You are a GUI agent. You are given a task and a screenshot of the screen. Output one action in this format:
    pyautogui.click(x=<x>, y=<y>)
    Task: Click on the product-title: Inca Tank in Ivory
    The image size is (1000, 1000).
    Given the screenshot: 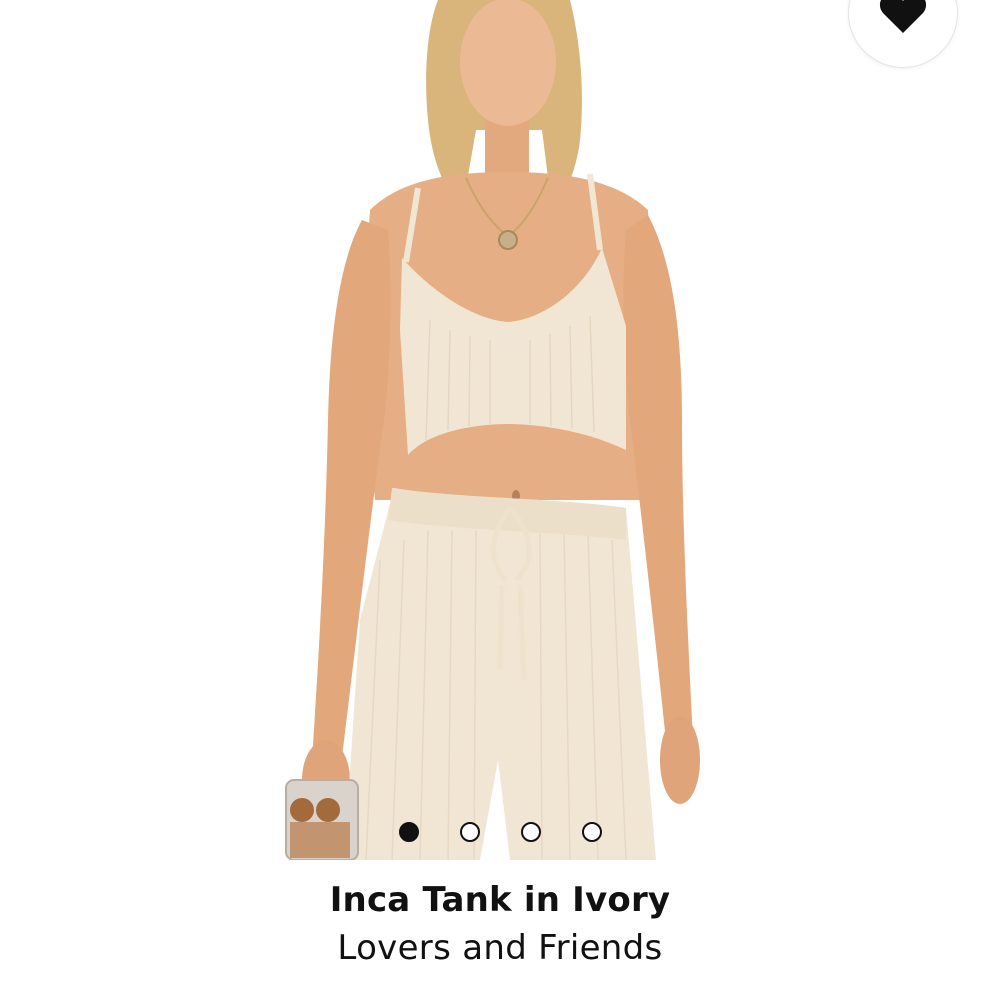 What is the action you would take?
    pyautogui.click(x=500, y=900)
    